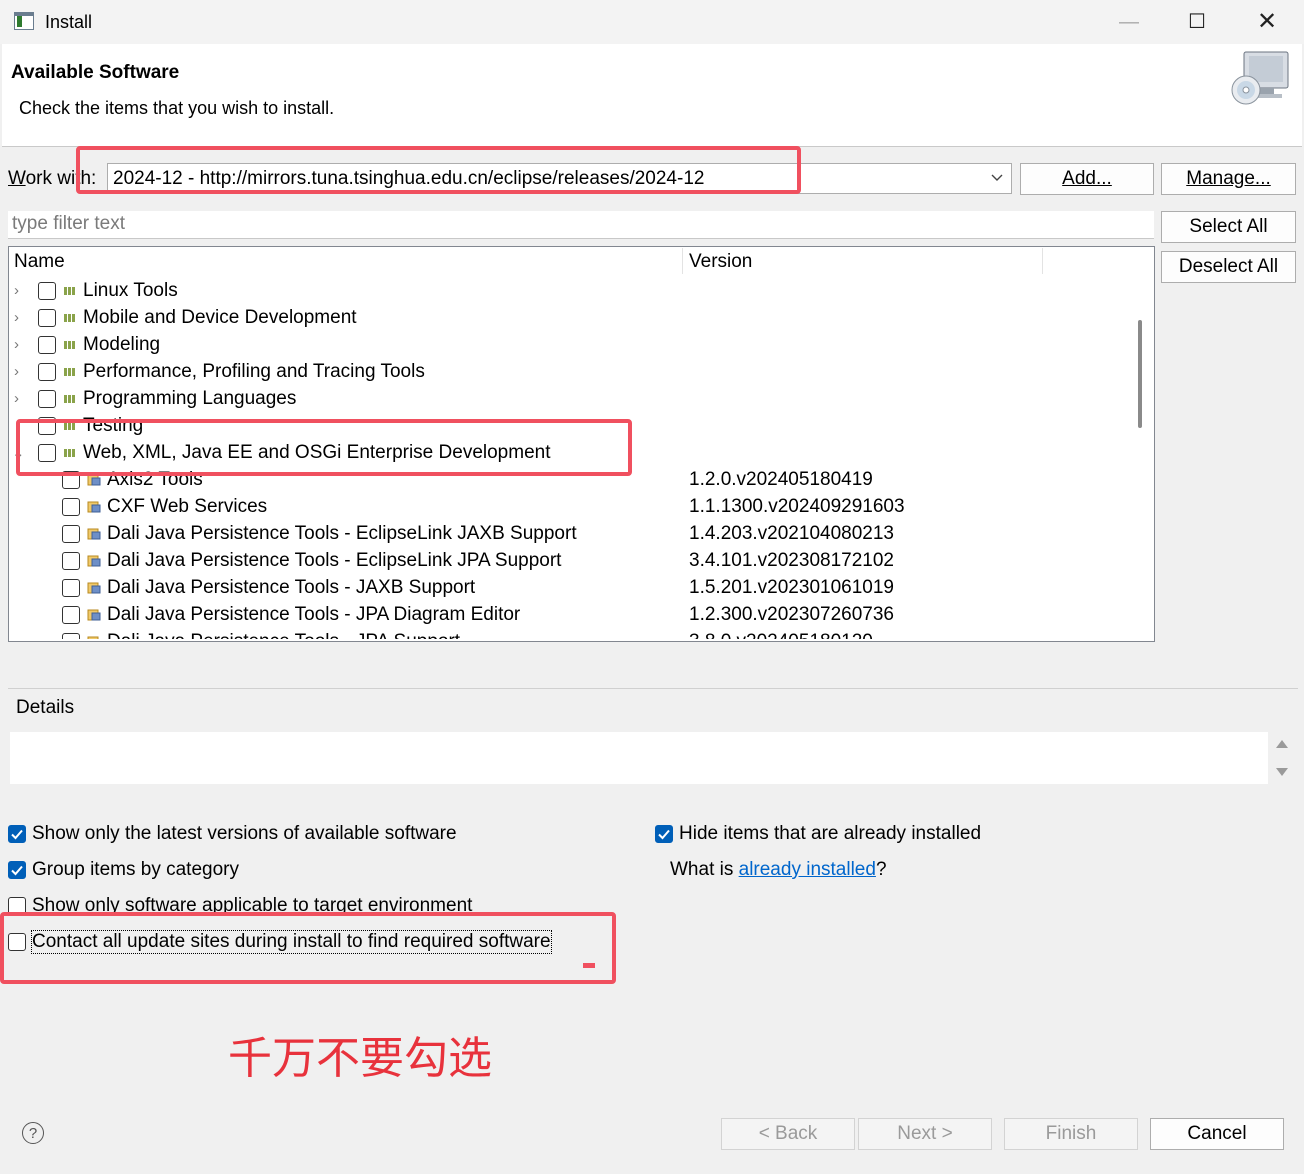 Image resolution: width=1304 pixels, height=1174 pixels. Describe the element at coordinates (652, 22) in the screenshot. I see `title-bar` at that location.